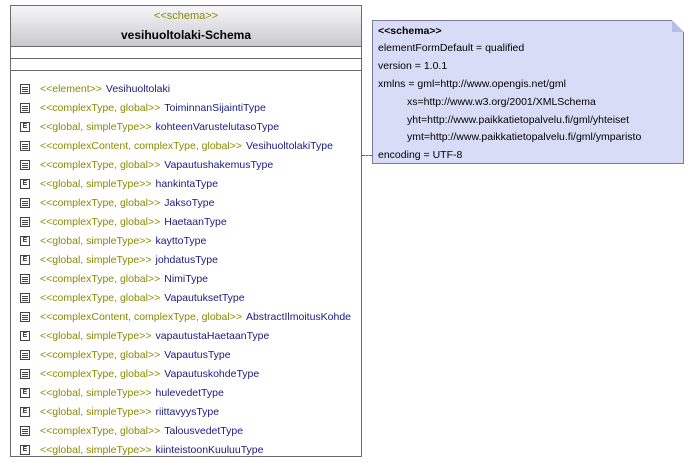 This screenshot has width=695, height=462. I want to click on schema-item-row: <<complexType, global>> TalousvedetType, so click(186, 430).